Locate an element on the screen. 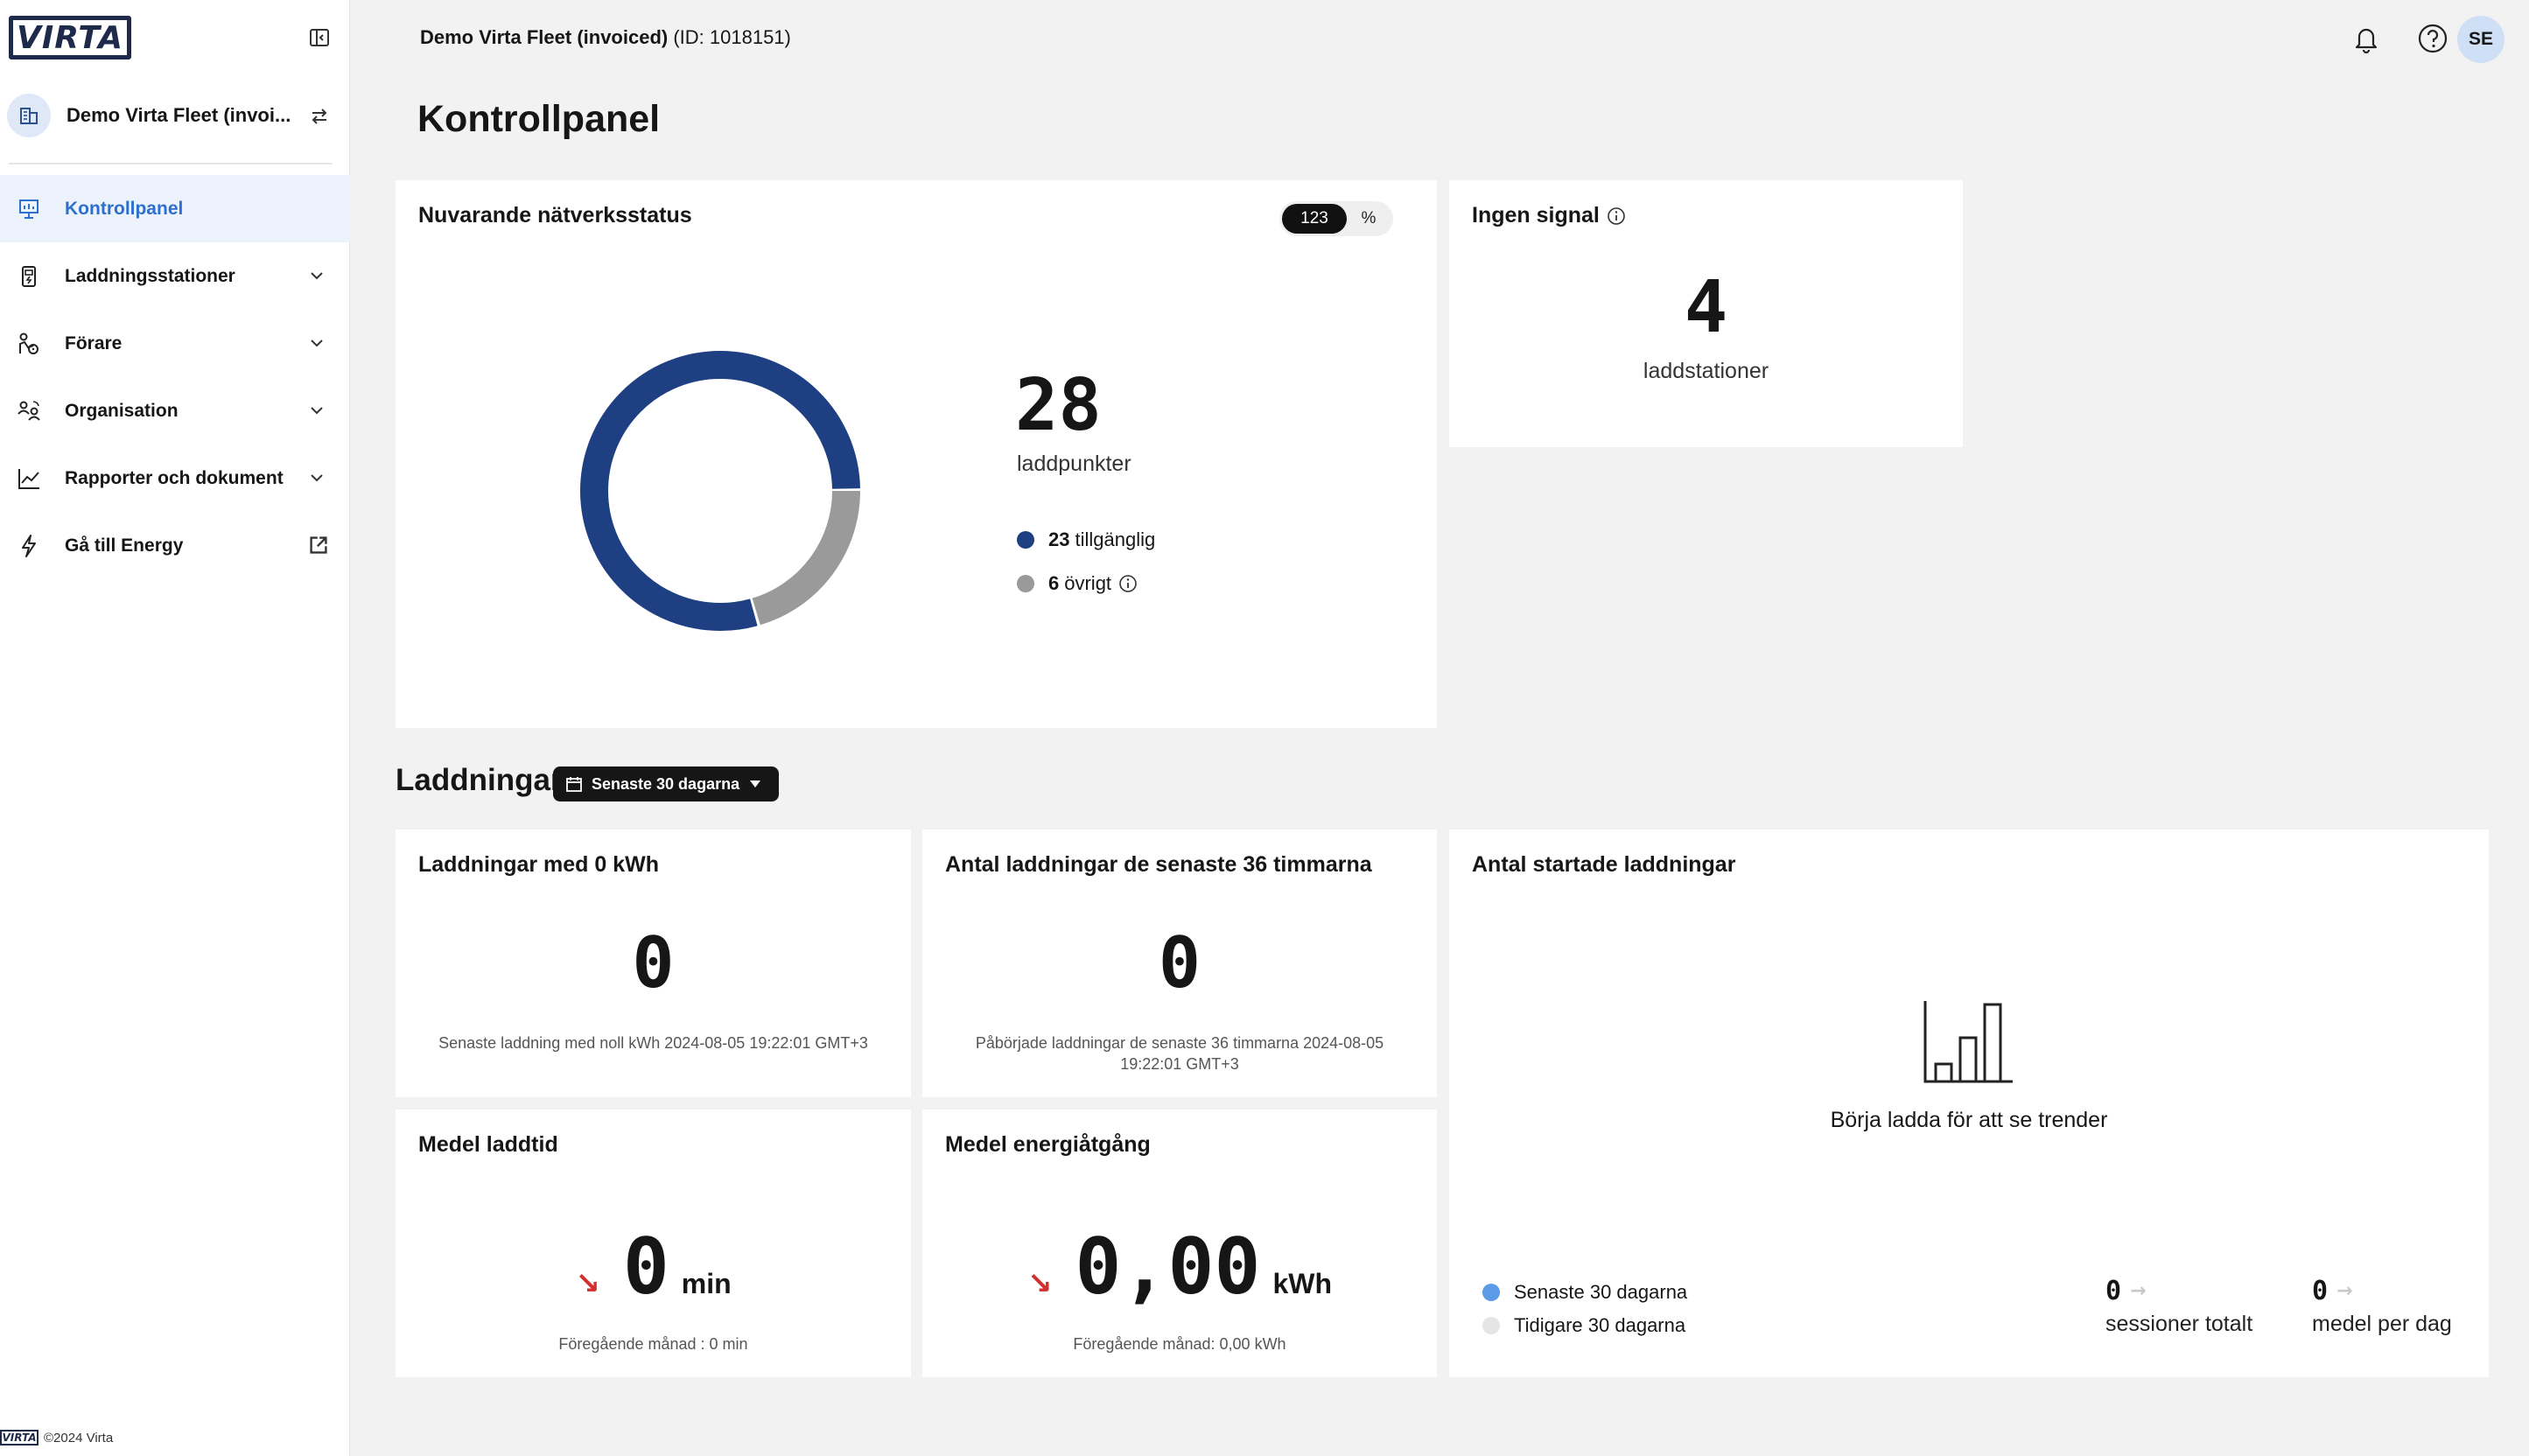 The height and width of the screenshot is (1456, 2529). lightning-icon is located at coordinates (29, 545).